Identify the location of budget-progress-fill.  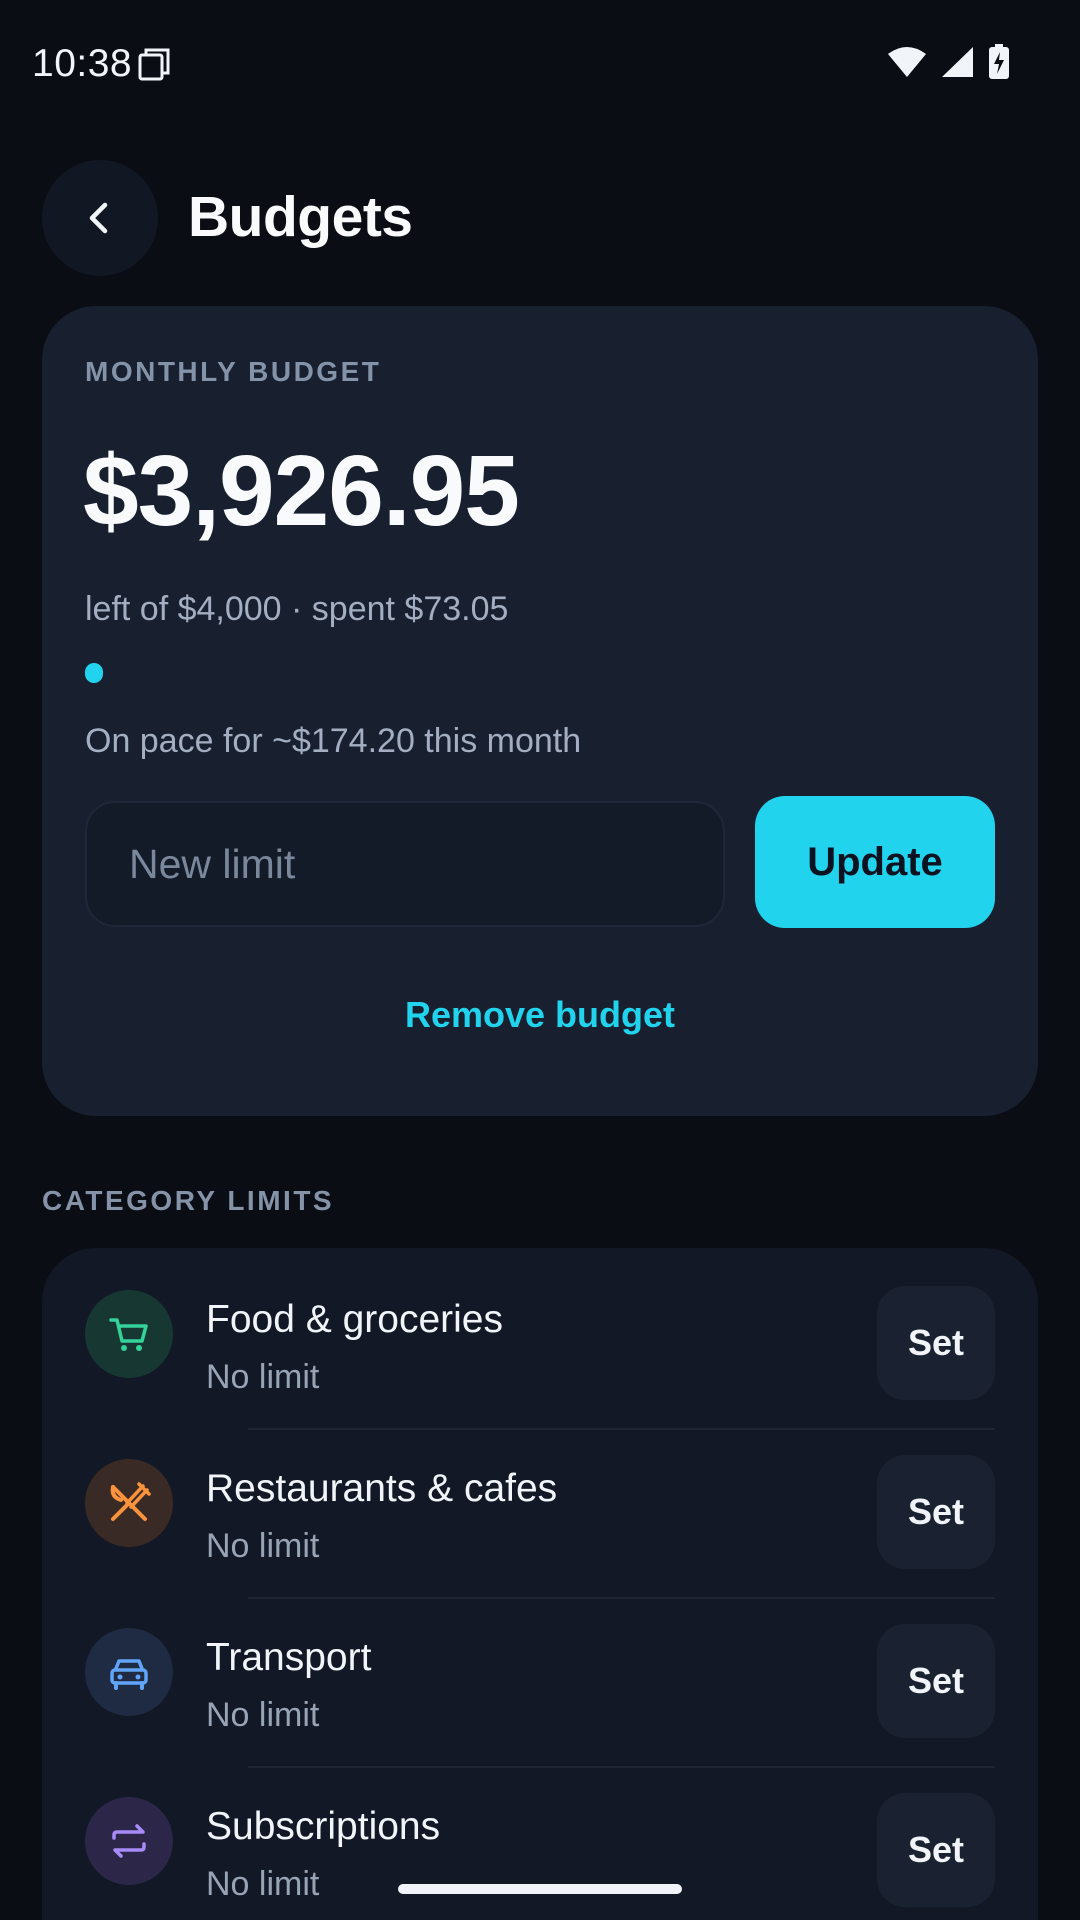
(94, 673).